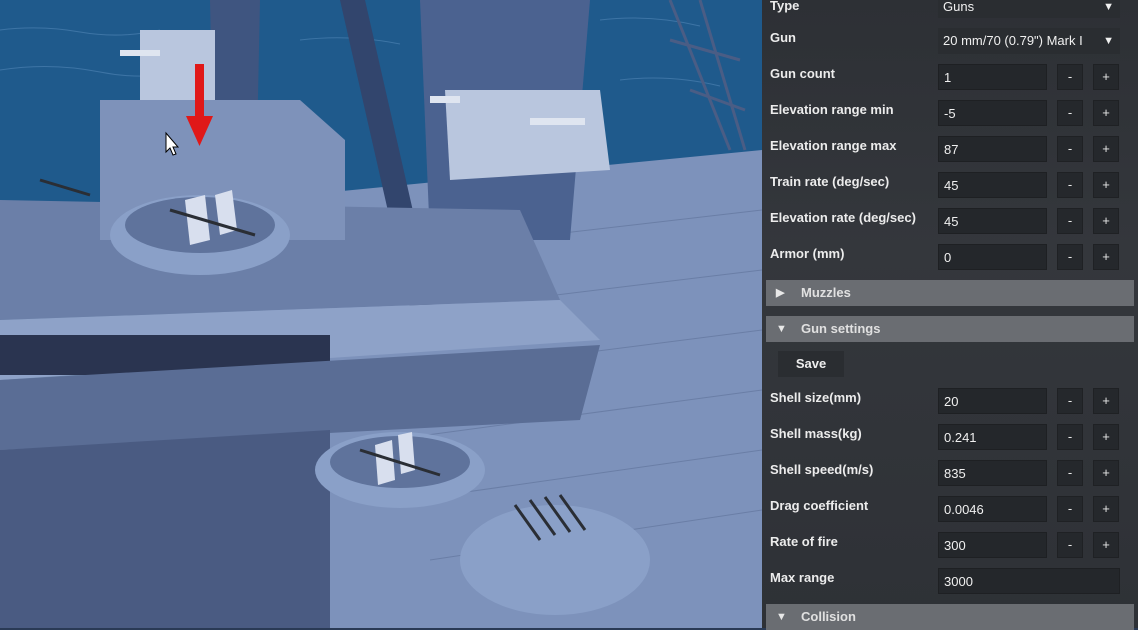 This screenshot has width=1138, height=630. Describe the element at coordinates (1029, 9) in the screenshot. I see `type-dropdown: Guns ▼` at that location.